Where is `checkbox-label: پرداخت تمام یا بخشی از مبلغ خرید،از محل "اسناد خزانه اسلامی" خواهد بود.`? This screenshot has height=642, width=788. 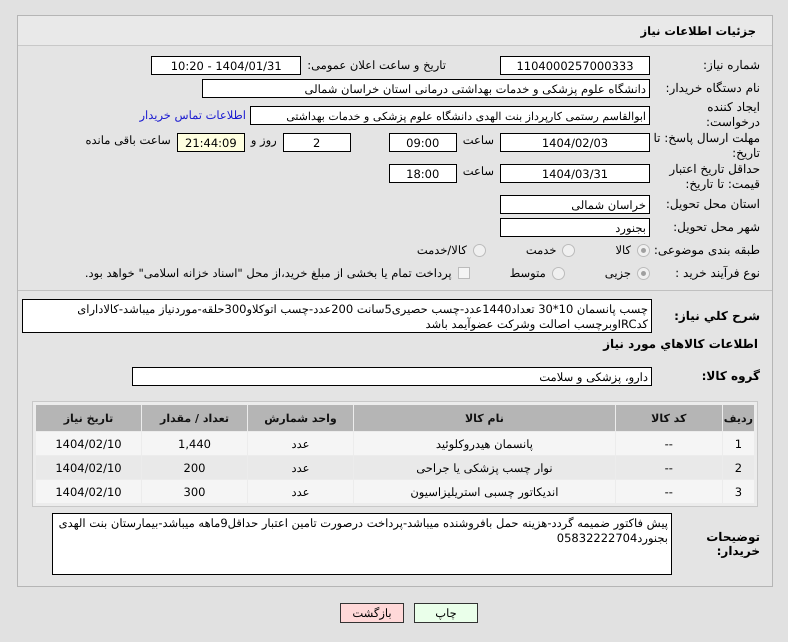 checkbox-label: پرداخت تمام یا بخشی از مبلغ خرید،از محل "اسناد خزانه اسلامی" خواهد بود. is located at coordinates (268, 273).